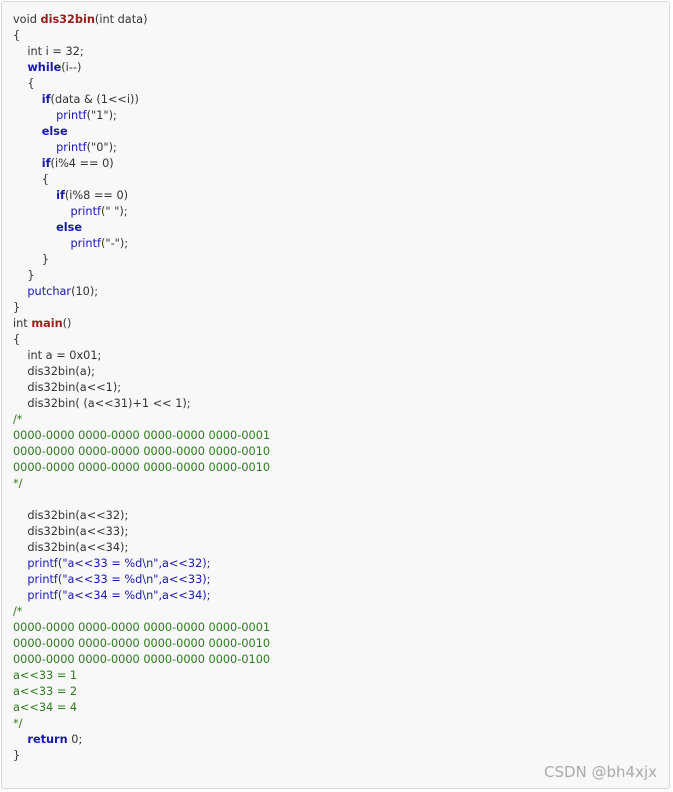  What do you see at coordinates (141, 692) in the screenshot?
I see `code-line: a<<33 = 2` at bounding box center [141, 692].